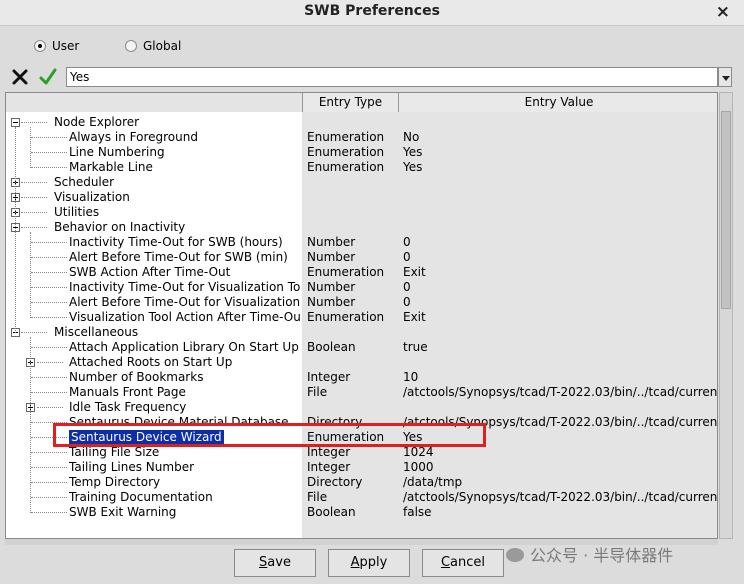 This screenshot has width=744, height=584. Describe the element at coordinates (133, 137) in the screenshot. I see `tree-row-label: Always in Foreground` at that location.